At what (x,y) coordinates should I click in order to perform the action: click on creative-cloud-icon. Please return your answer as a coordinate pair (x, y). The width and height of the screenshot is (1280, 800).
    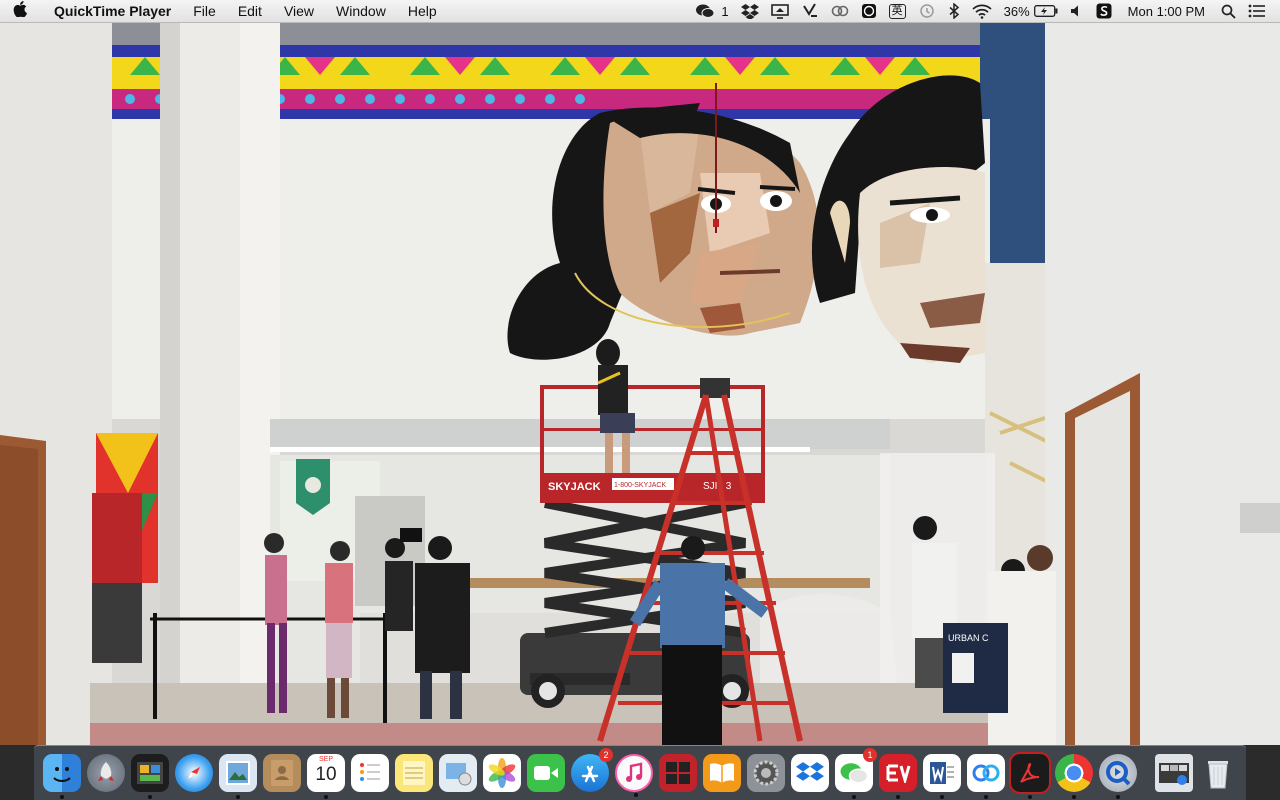
    Looking at the image, I should click on (840, 11).